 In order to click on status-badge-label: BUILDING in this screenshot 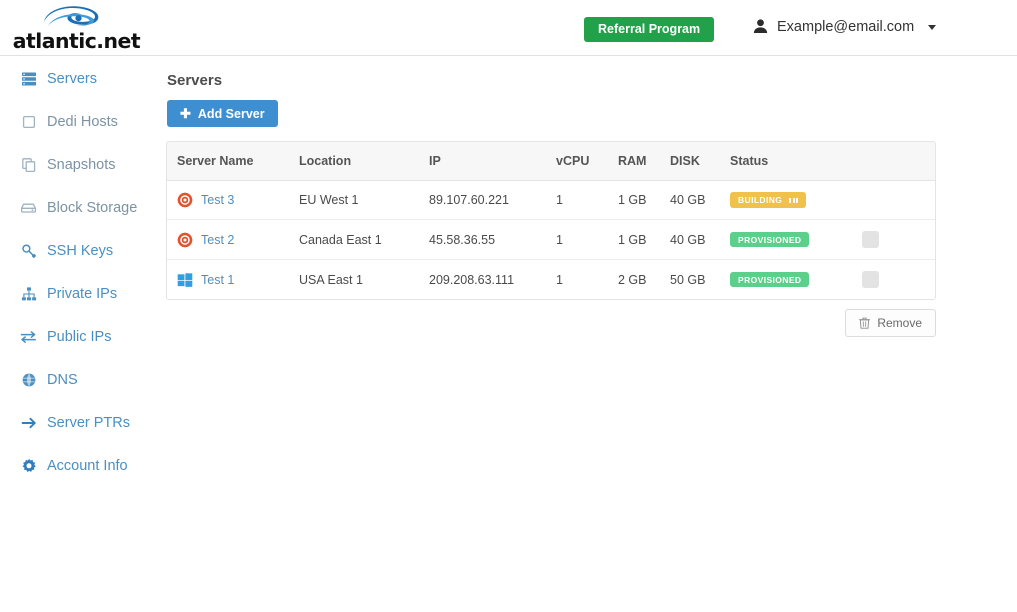, I will do `click(760, 200)`.